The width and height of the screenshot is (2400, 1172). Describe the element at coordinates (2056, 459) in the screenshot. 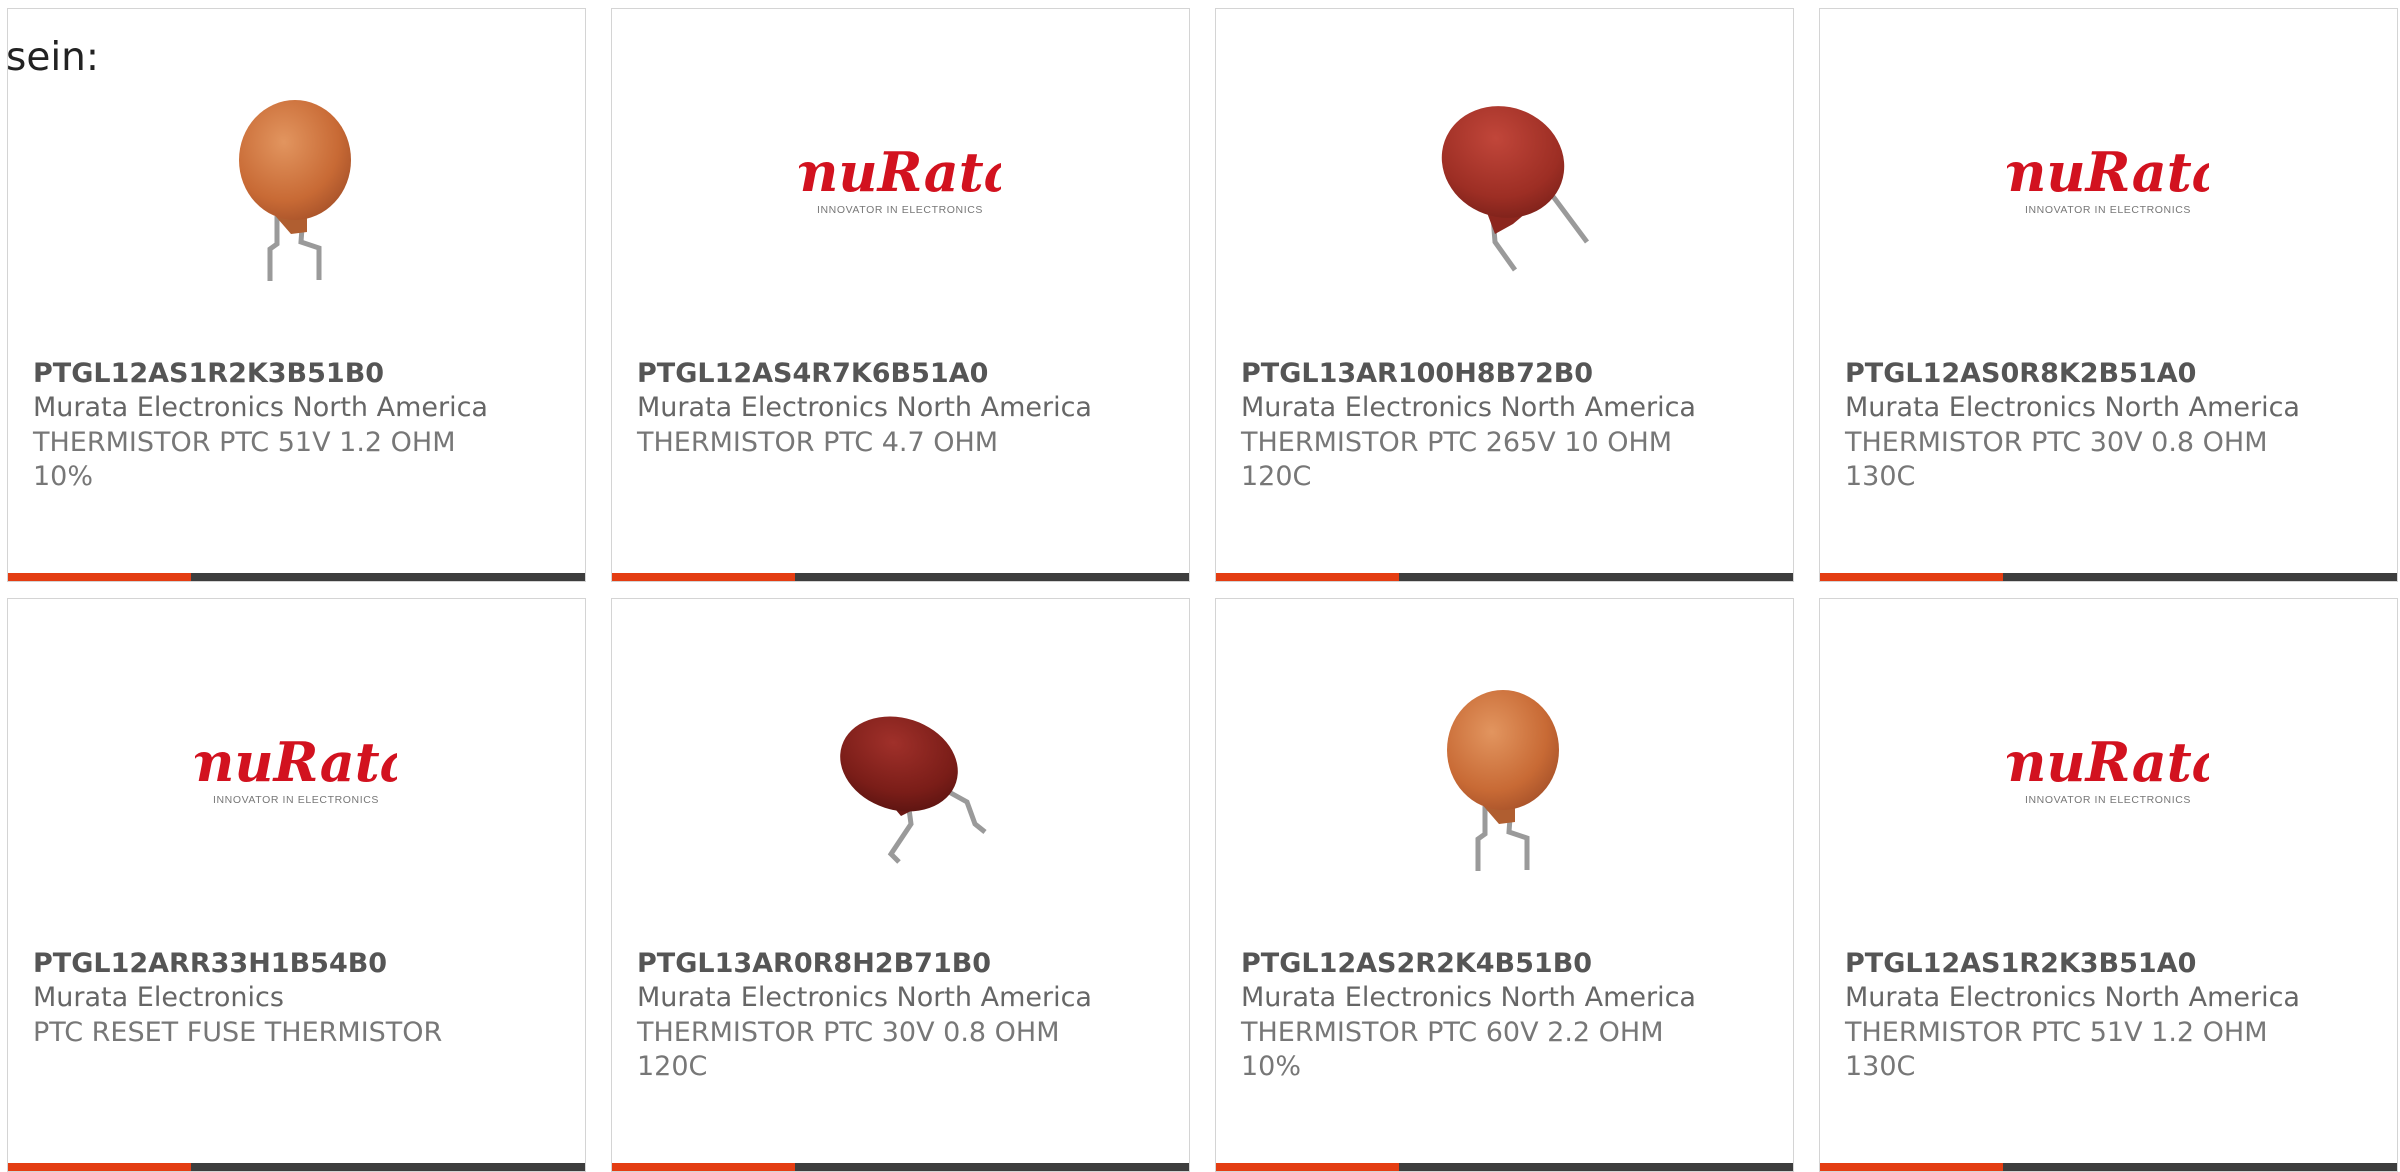

I see `description: THERMISTOR PTC 30V 0.8 OHM 130C` at that location.